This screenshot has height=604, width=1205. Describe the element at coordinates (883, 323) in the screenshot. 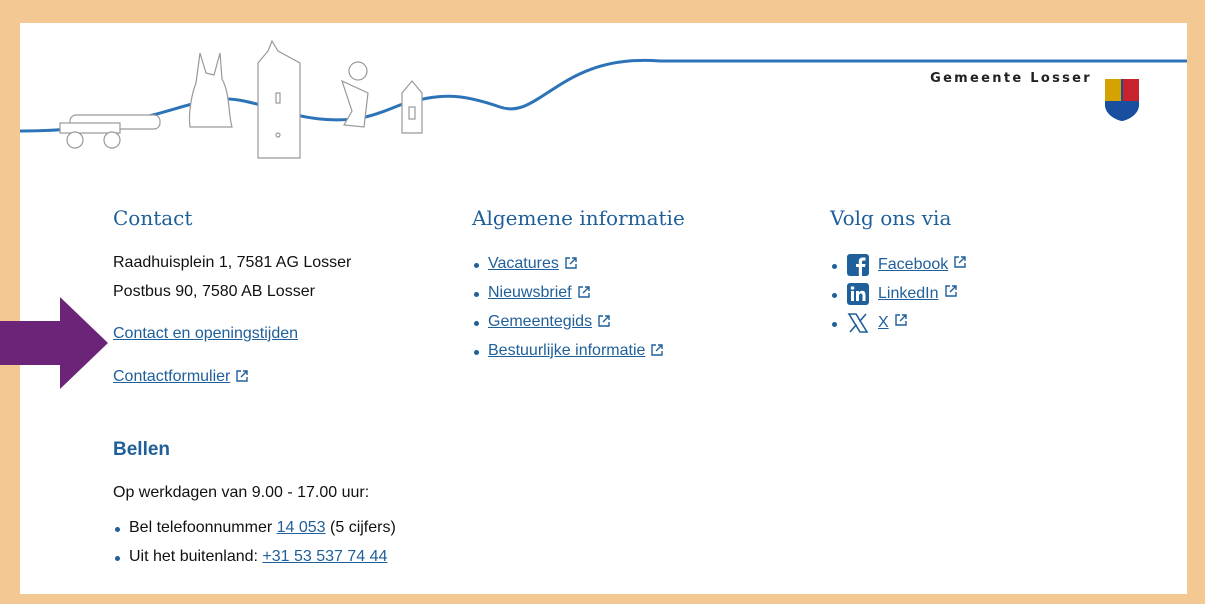

I see `social-link-x: X` at that location.